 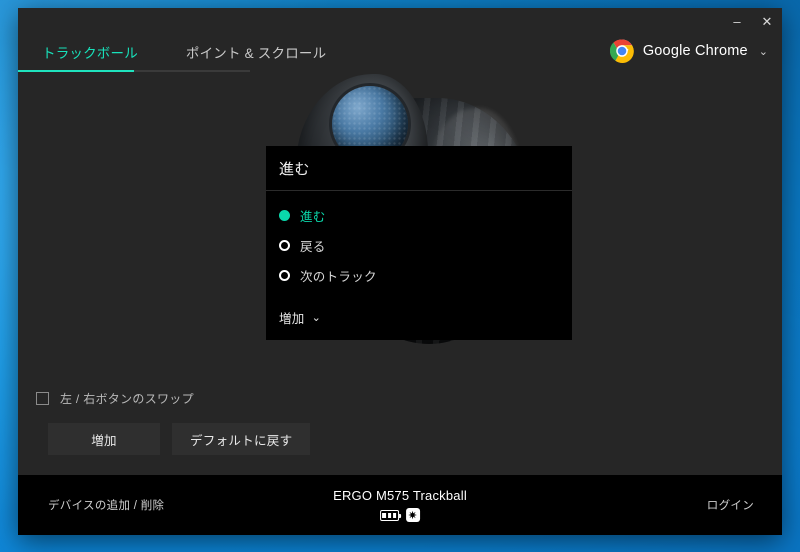 What do you see at coordinates (256, 52) in the screenshot?
I see `tab-point-and-scroll: ポイント & スクロール` at bounding box center [256, 52].